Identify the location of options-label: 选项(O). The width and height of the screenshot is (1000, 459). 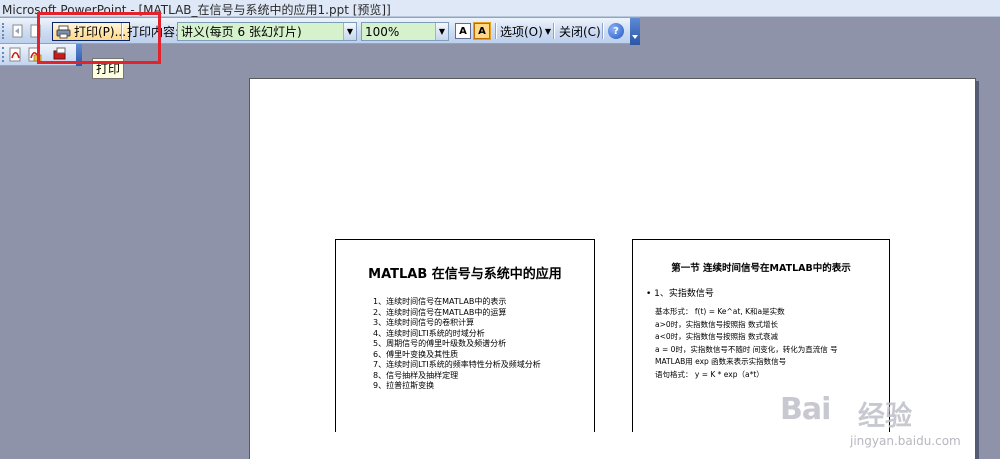
(521, 32).